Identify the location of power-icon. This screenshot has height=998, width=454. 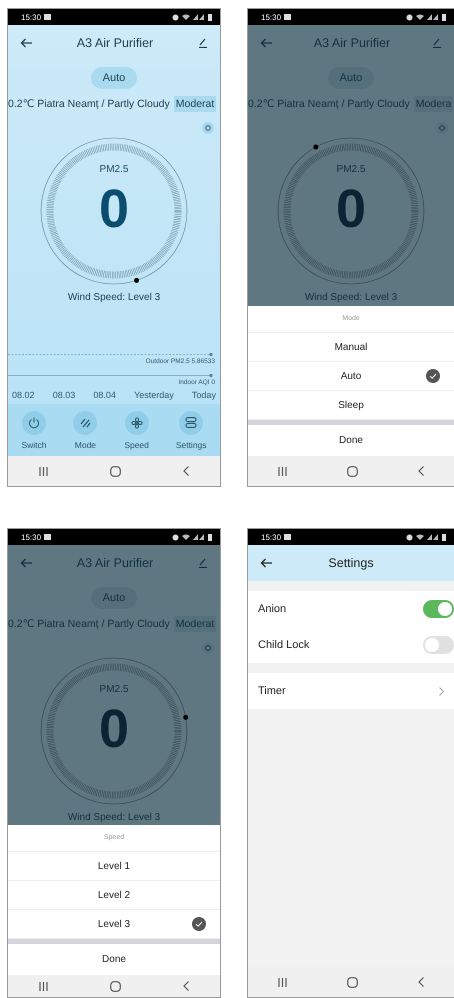
(34, 422).